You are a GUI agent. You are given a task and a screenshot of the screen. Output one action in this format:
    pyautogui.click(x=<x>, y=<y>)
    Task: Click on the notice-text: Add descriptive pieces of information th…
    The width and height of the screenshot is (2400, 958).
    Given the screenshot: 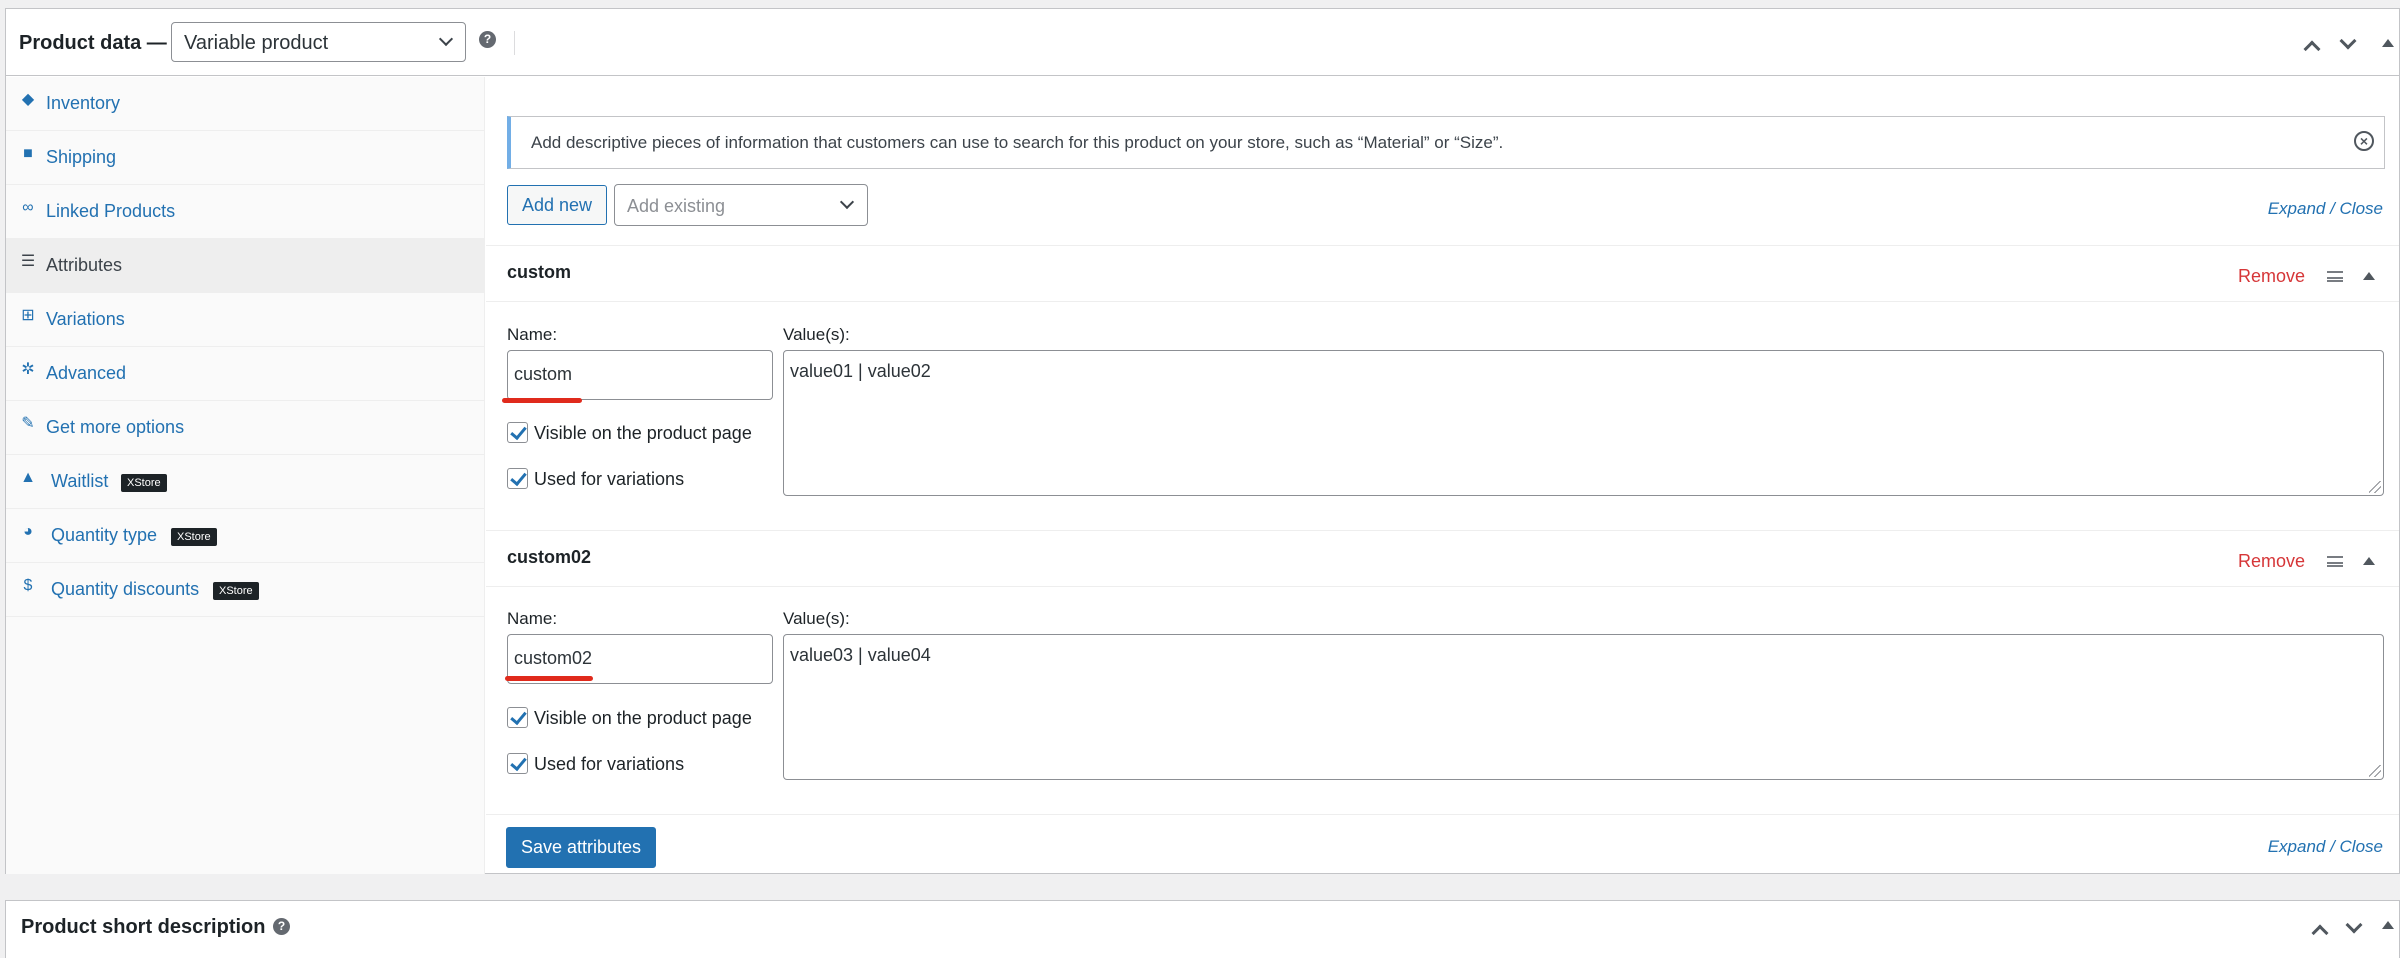 What is the action you would take?
    pyautogui.click(x=1017, y=142)
    